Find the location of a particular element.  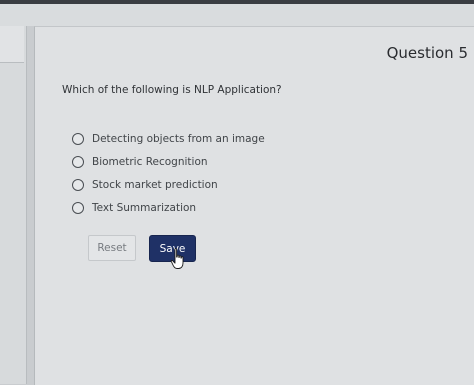

option-4: Text Summarization is located at coordinates (134, 208).